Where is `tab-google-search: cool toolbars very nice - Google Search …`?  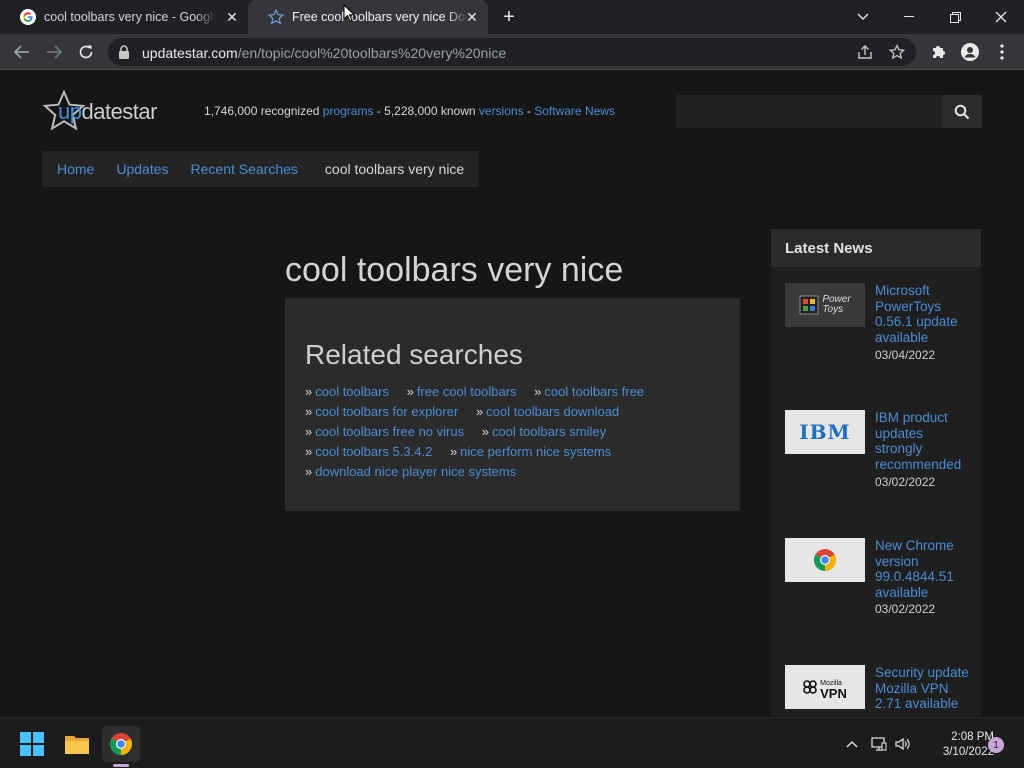
tab-google-search: cool toolbars very nice - Google Search … is located at coordinates (124, 17).